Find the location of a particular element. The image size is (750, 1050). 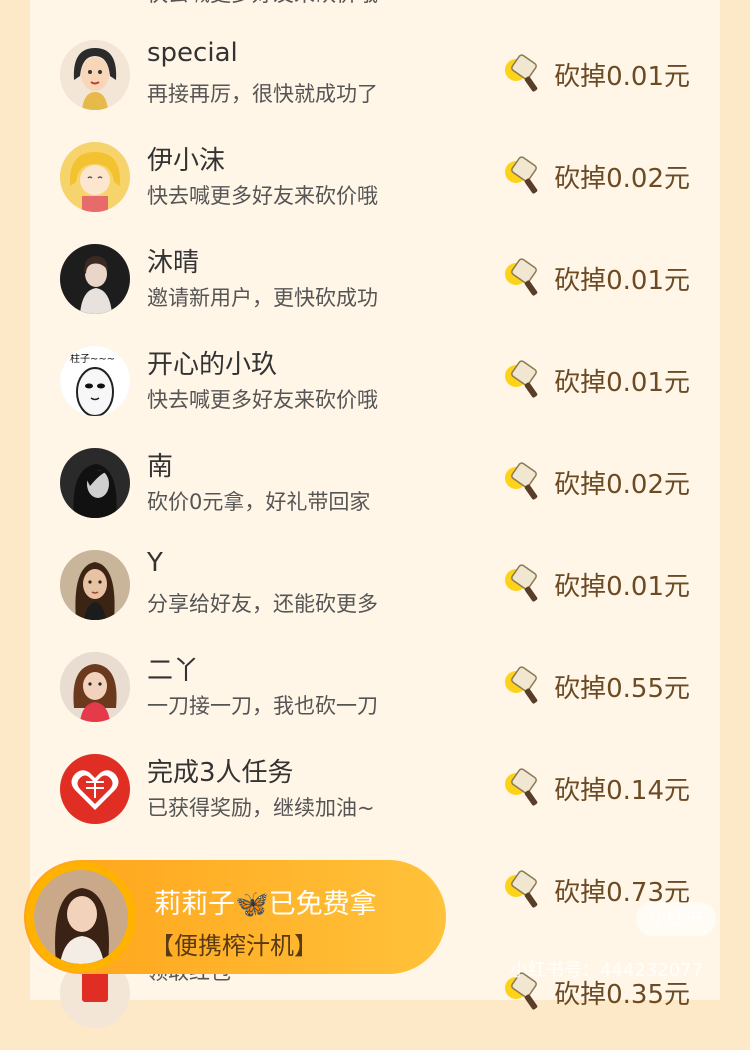

watermark-text: 小红书号：444232077 is located at coordinates (607, 970).